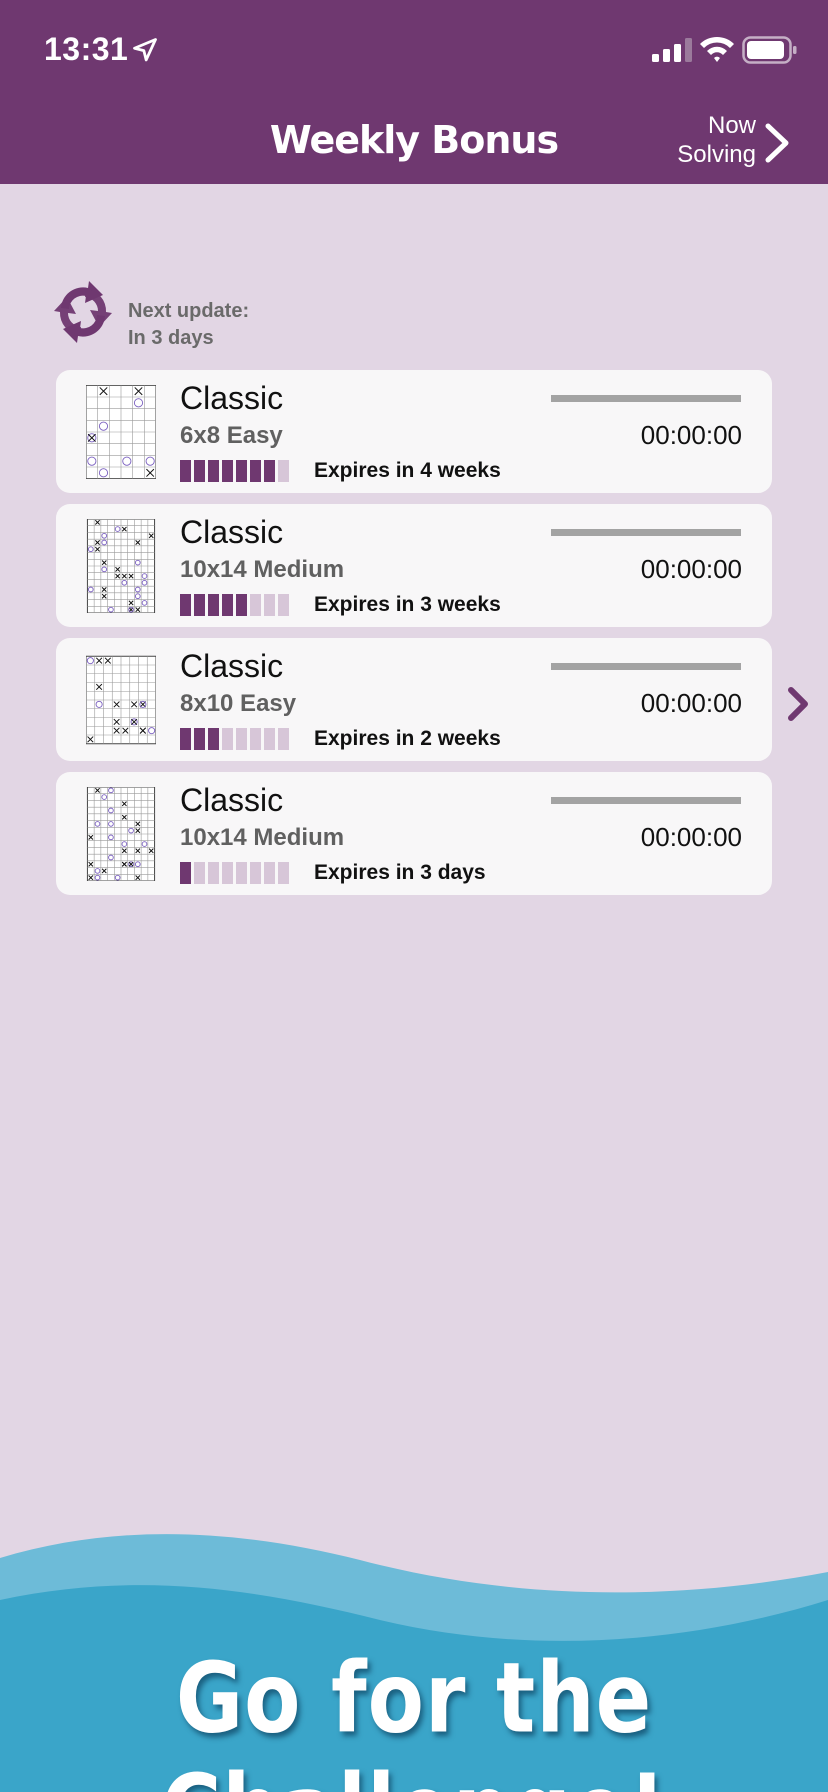 The image size is (828, 1792). What do you see at coordinates (414, 92) in the screenshot?
I see `header-bar: 13:31 Weekly Bonus Now Solving` at bounding box center [414, 92].